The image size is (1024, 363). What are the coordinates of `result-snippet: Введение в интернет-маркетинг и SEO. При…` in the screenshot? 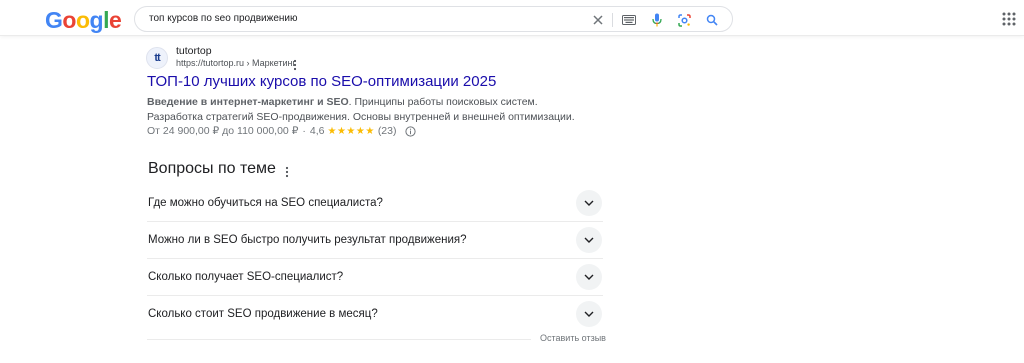 It's located at (367, 110).